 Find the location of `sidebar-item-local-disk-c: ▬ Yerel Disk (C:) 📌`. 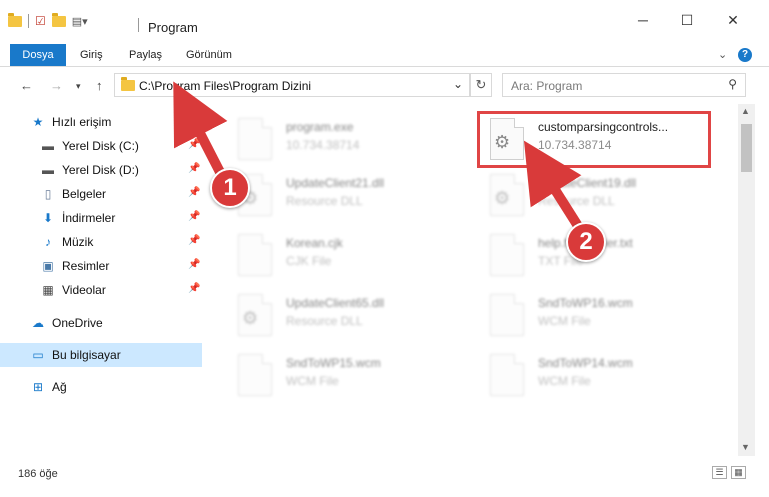

sidebar-item-local-disk-c: ▬ Yerel Disk (C:) 📌 is located at coordinates (121, 146).